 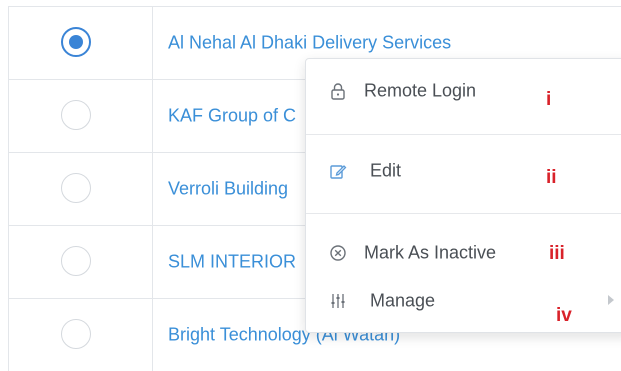 I want to click on lock-icon, so click(x=338, y=91).